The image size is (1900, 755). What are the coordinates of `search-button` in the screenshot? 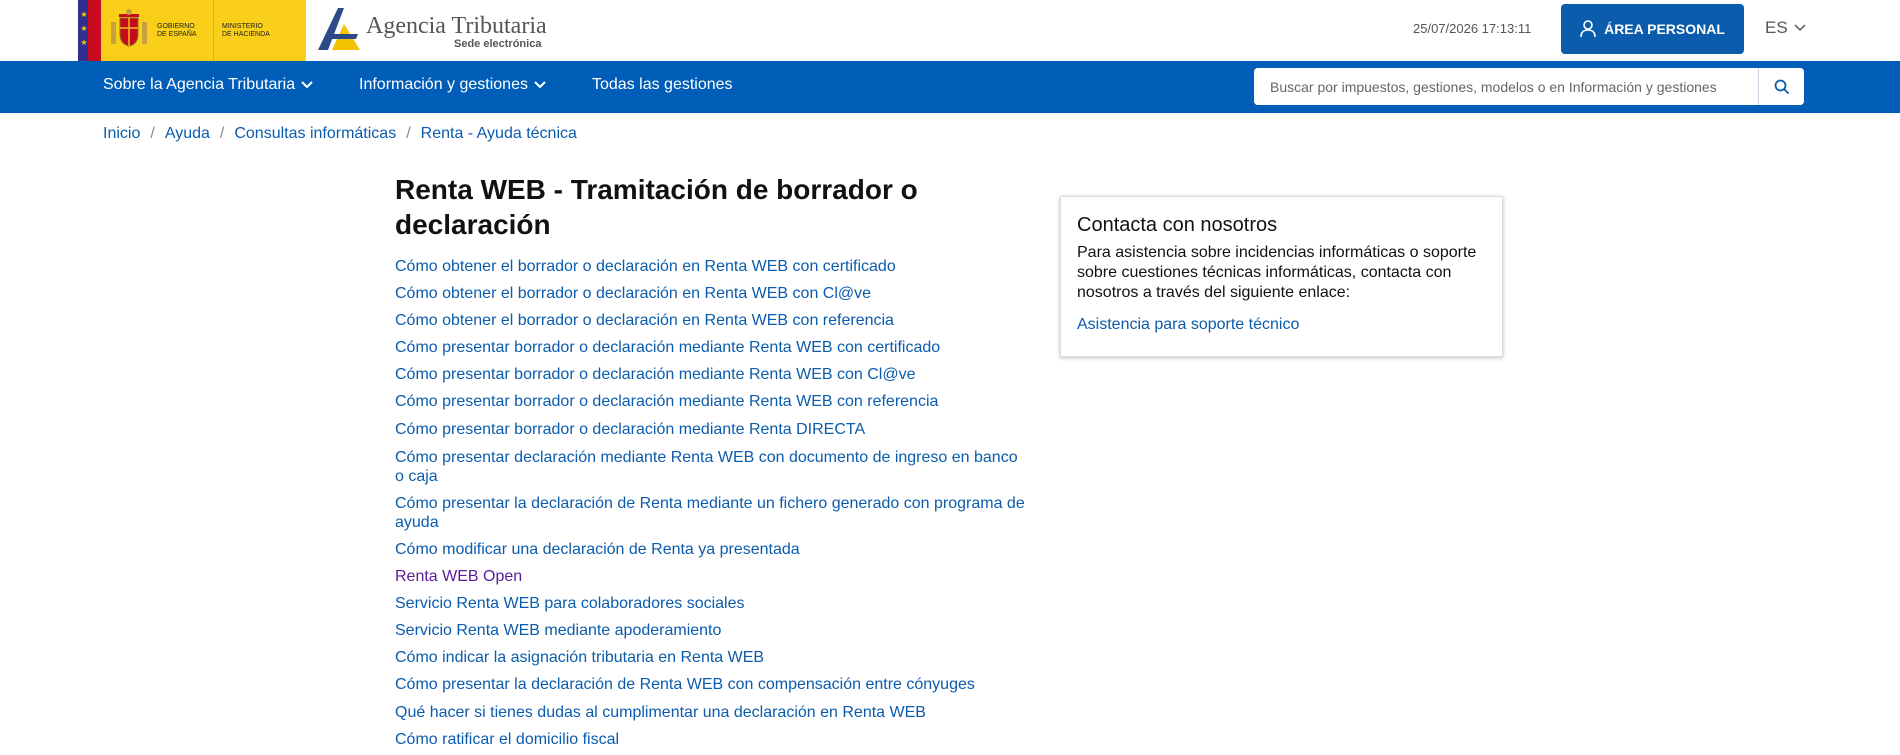 It's located at (1781, 86).